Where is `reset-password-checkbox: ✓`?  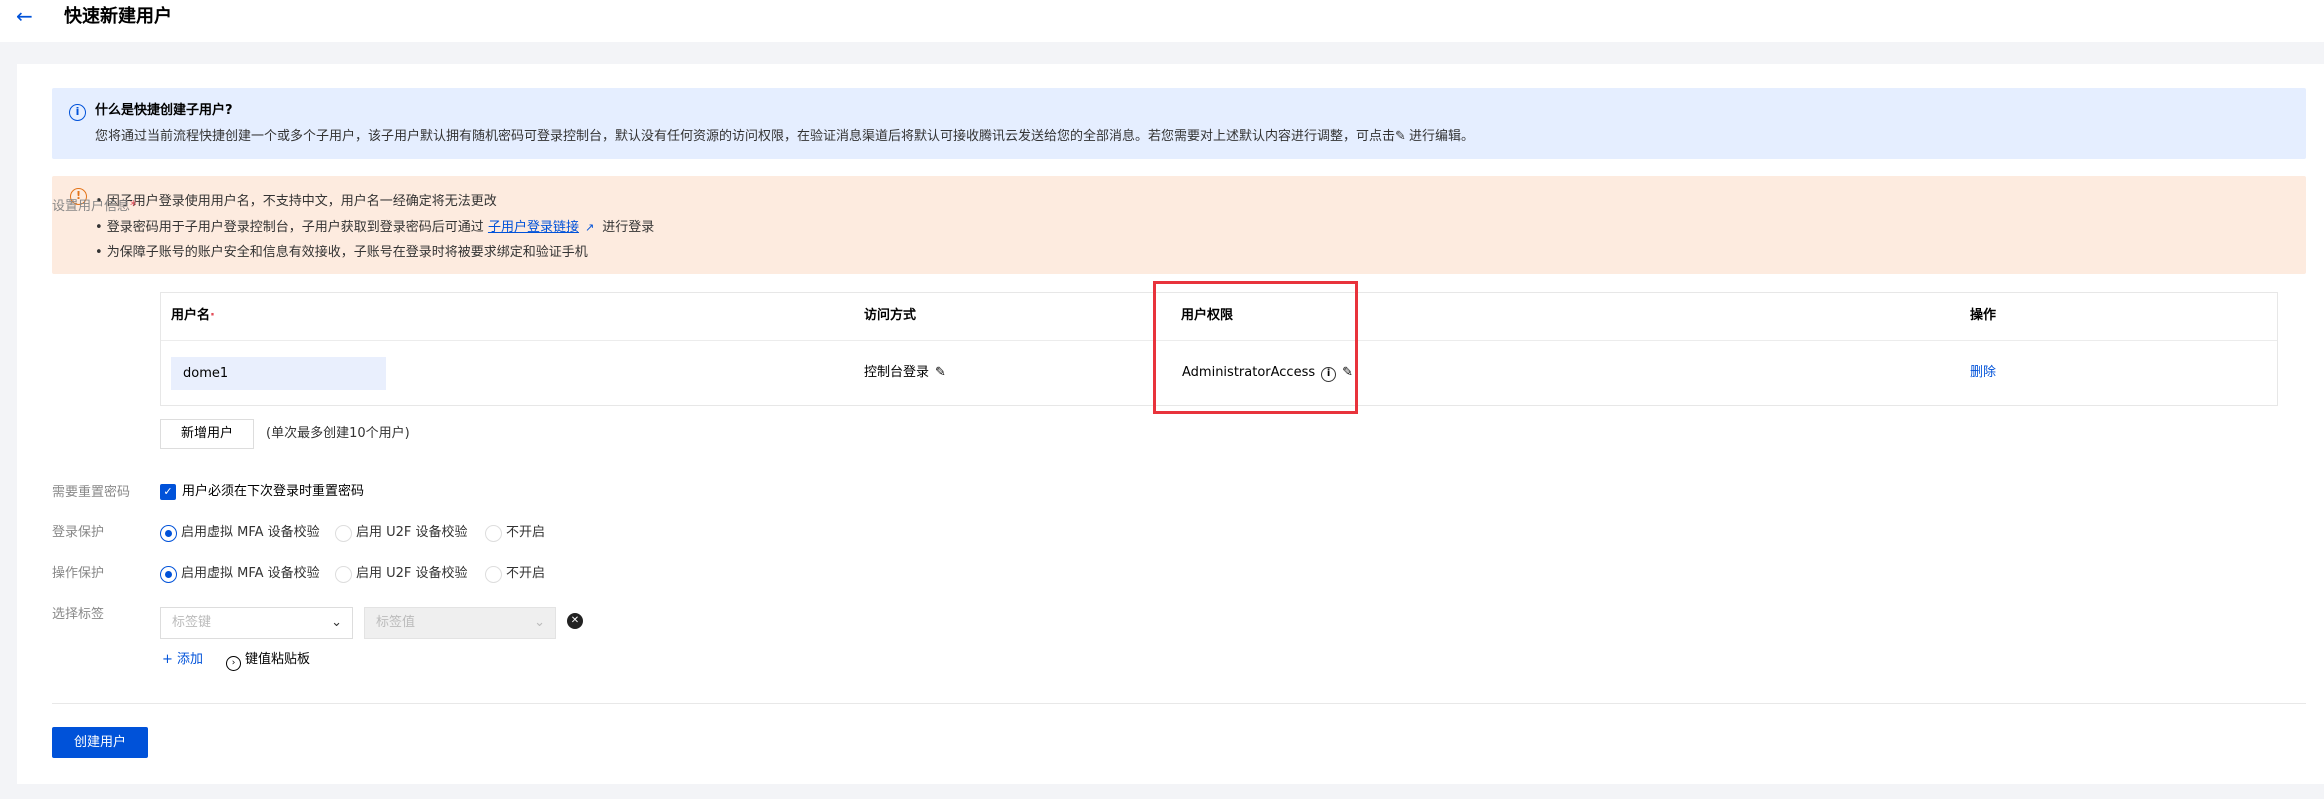 reset-password-checkbox: ✓ is located at coordinates (168, 492).